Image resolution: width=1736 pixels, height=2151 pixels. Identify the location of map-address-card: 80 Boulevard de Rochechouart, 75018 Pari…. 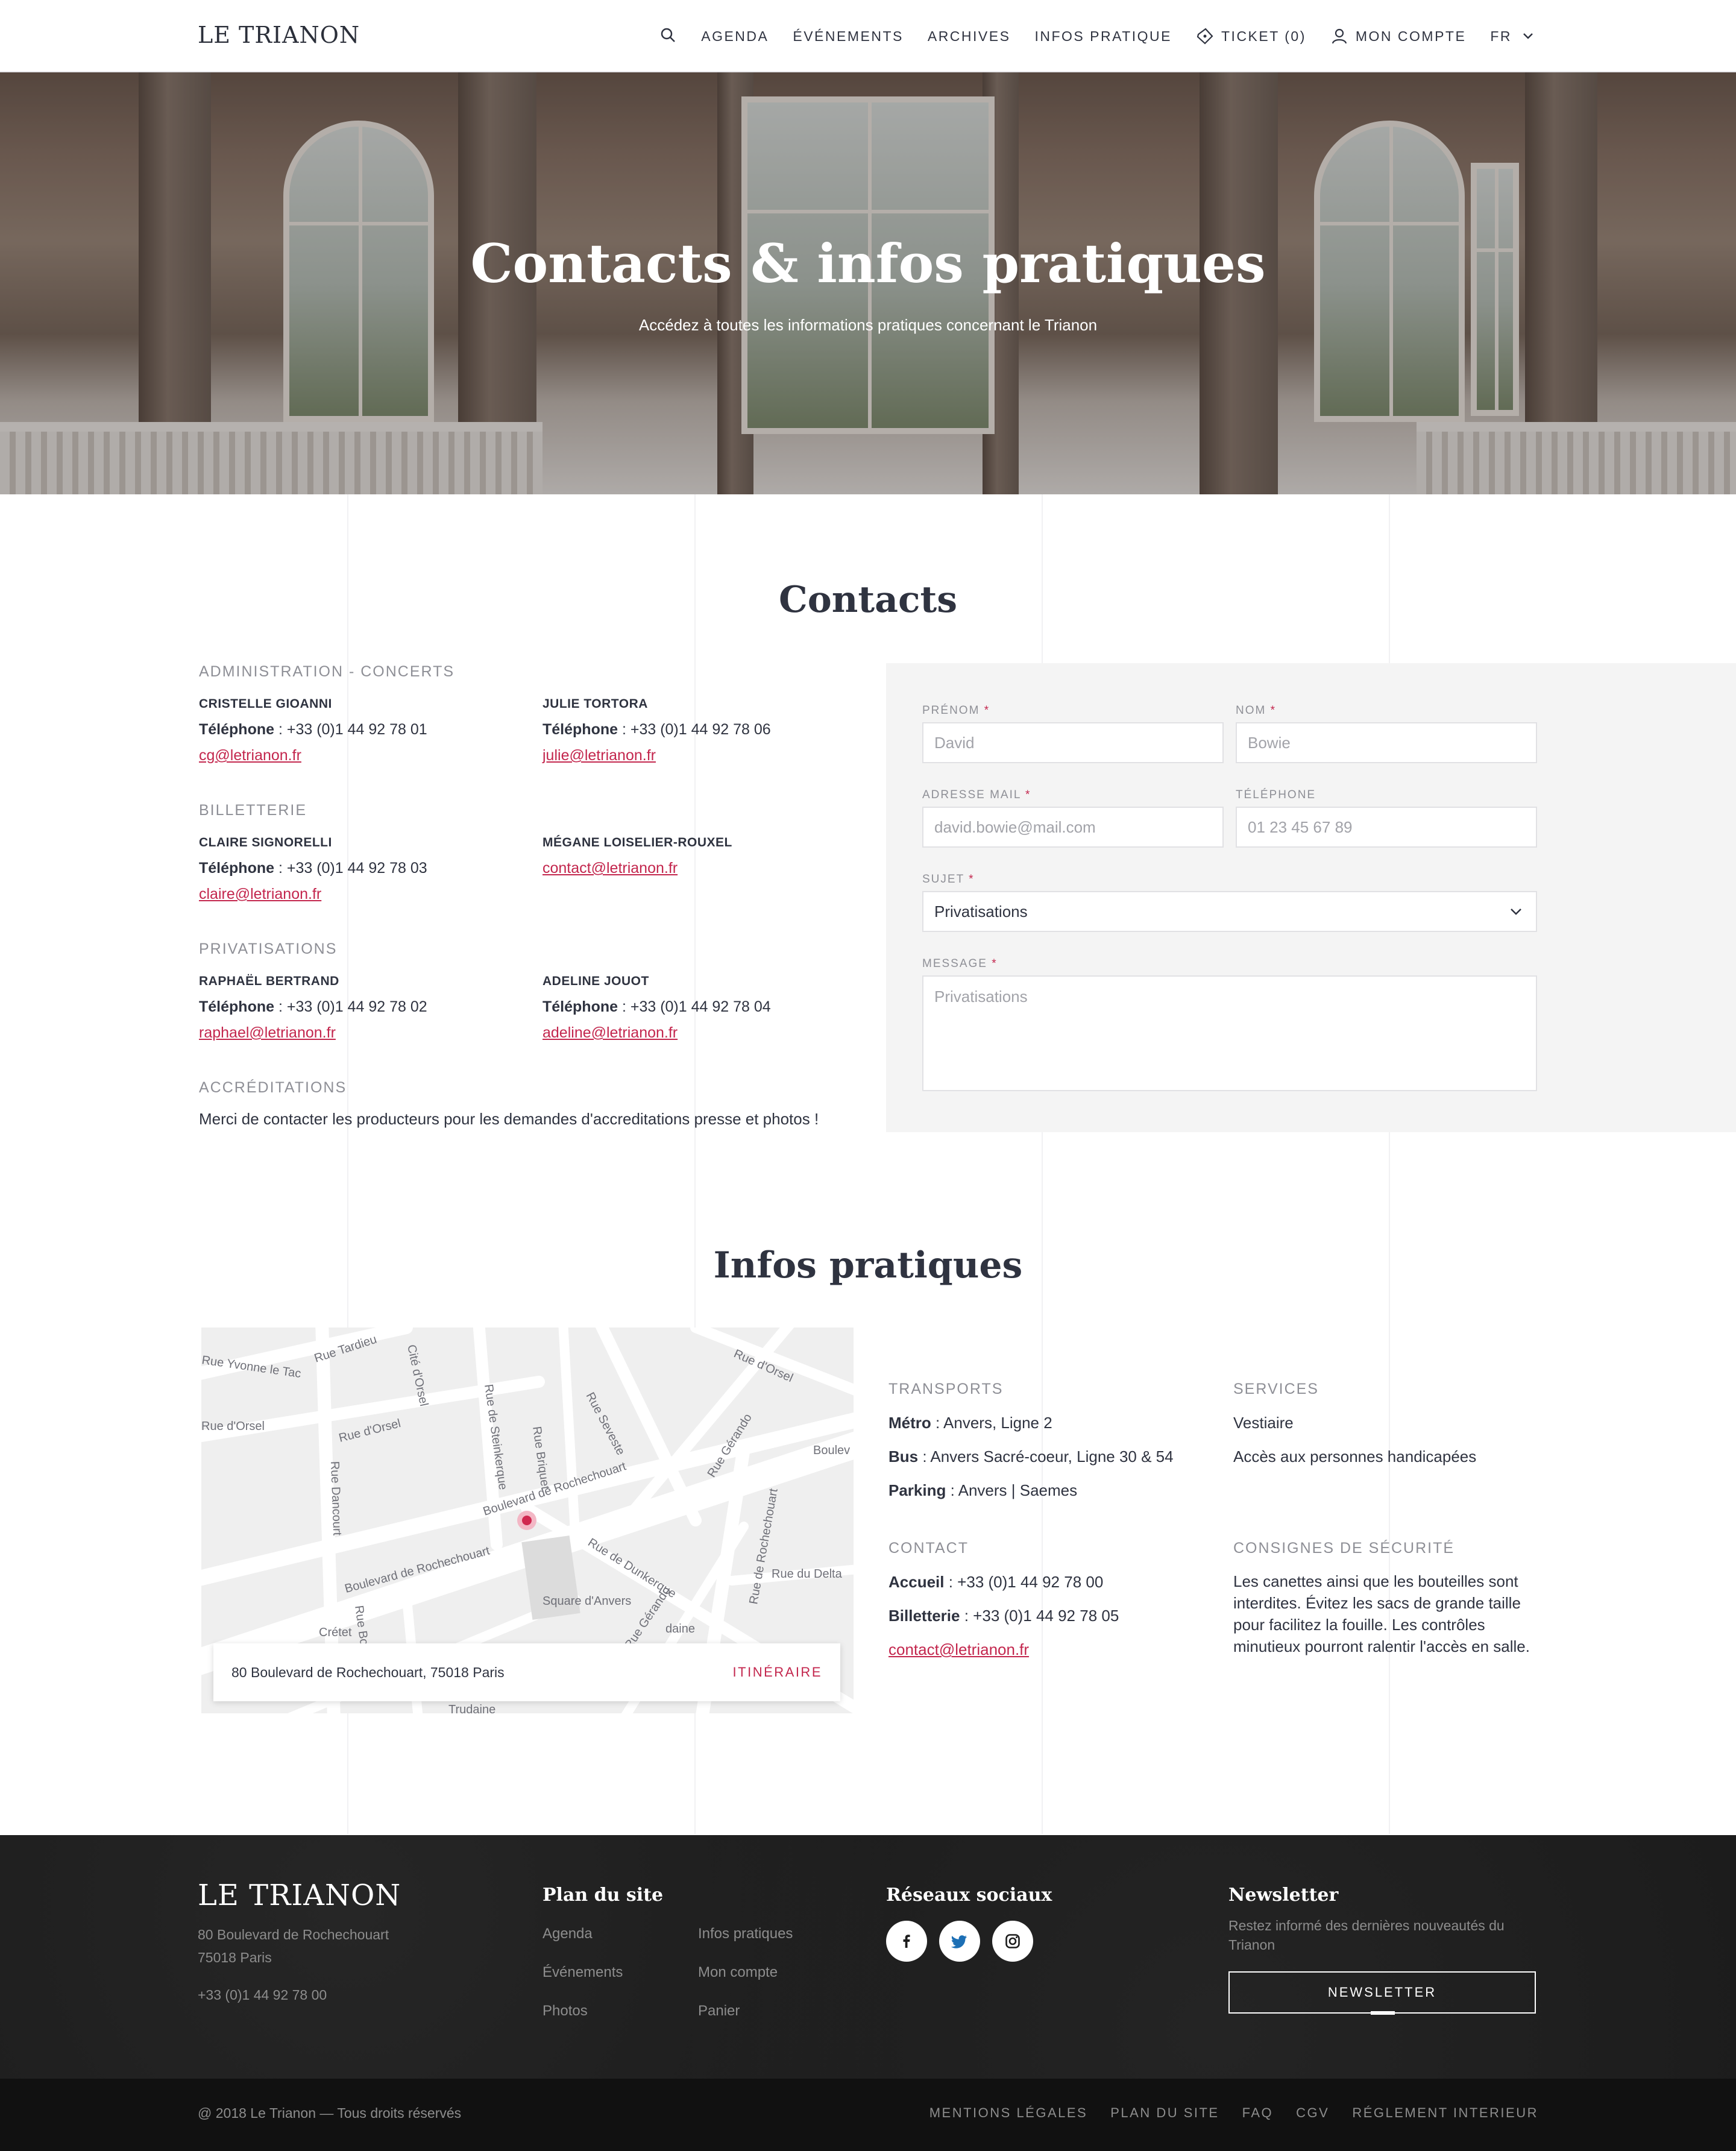
(526, 1672).